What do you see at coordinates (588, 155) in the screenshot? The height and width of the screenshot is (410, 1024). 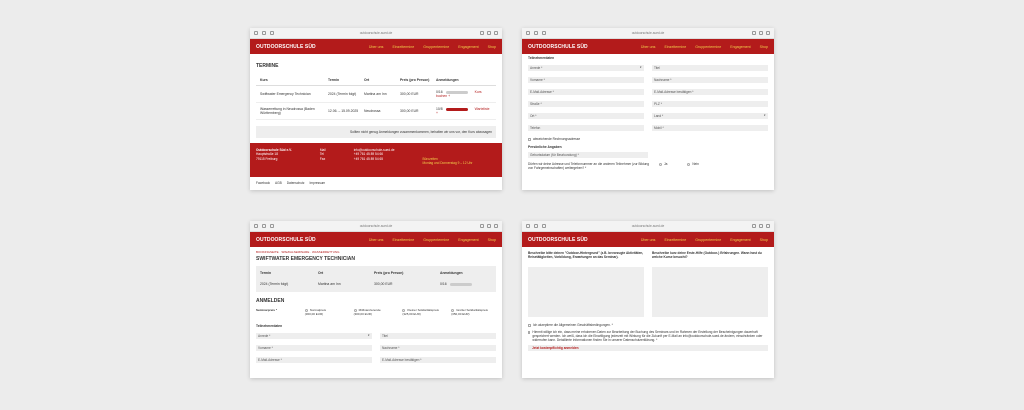 I see `birthdate-field: Geburtsdatum (für Beurkundung) *` at bounding box center [588, 155].